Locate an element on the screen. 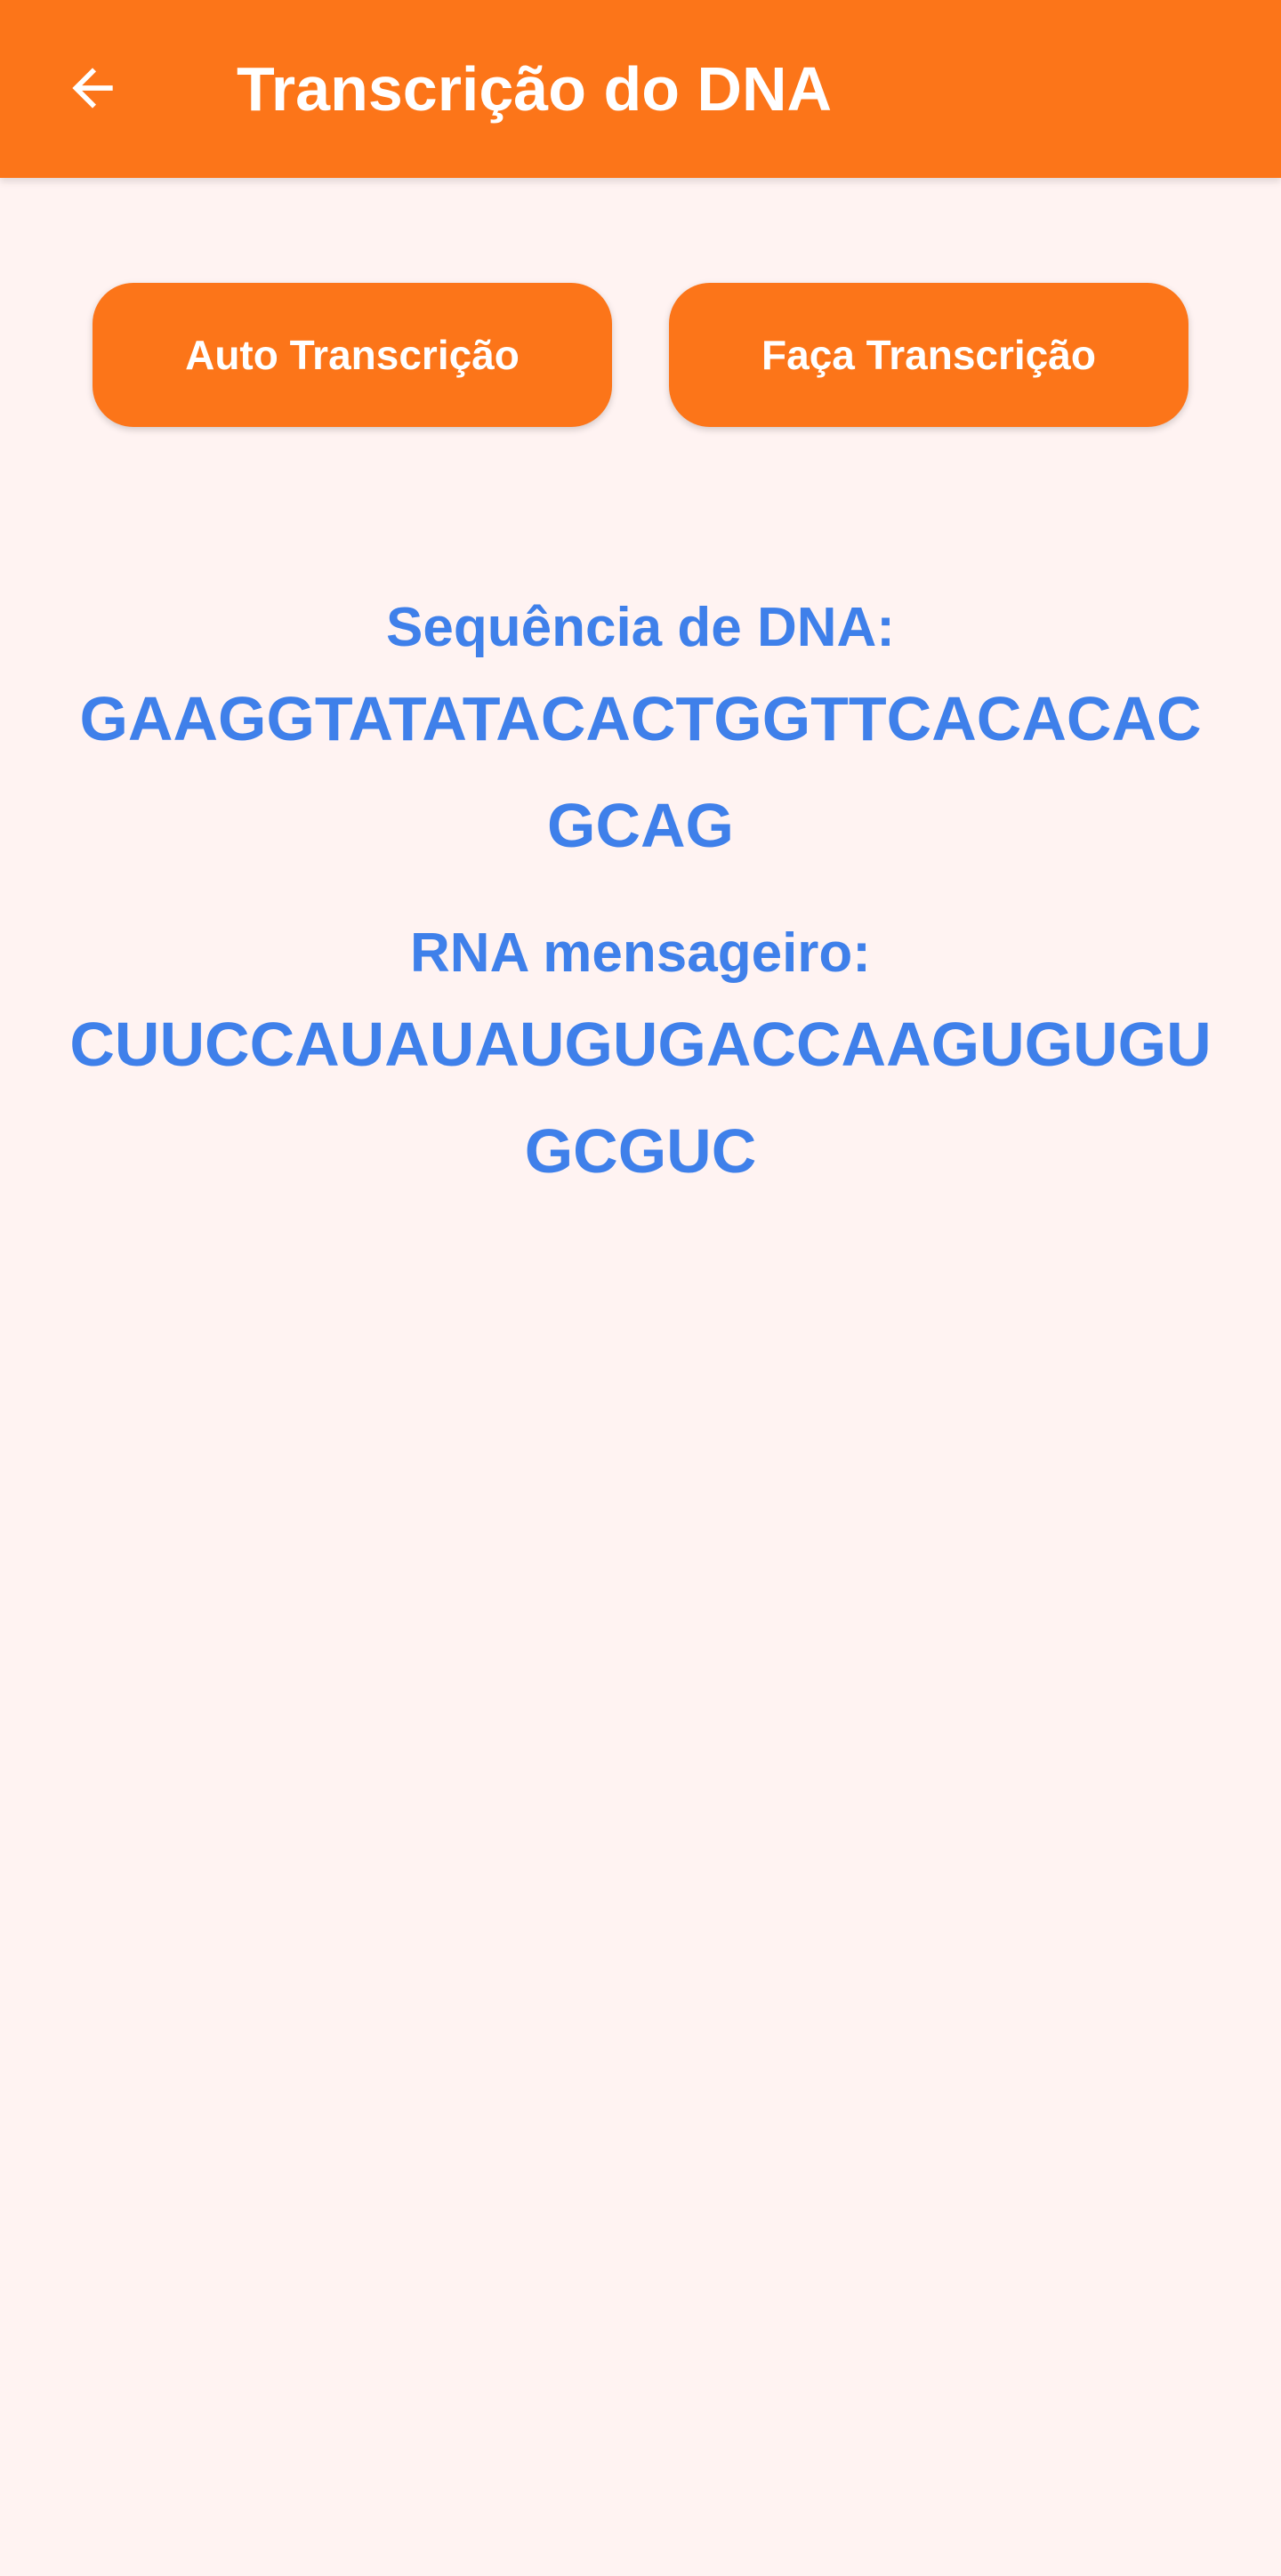 This screenshot has width=1281, height=2576. transcription-actions: Auto Transcrição Faça Transcrição is located at coordinates (640, 355).